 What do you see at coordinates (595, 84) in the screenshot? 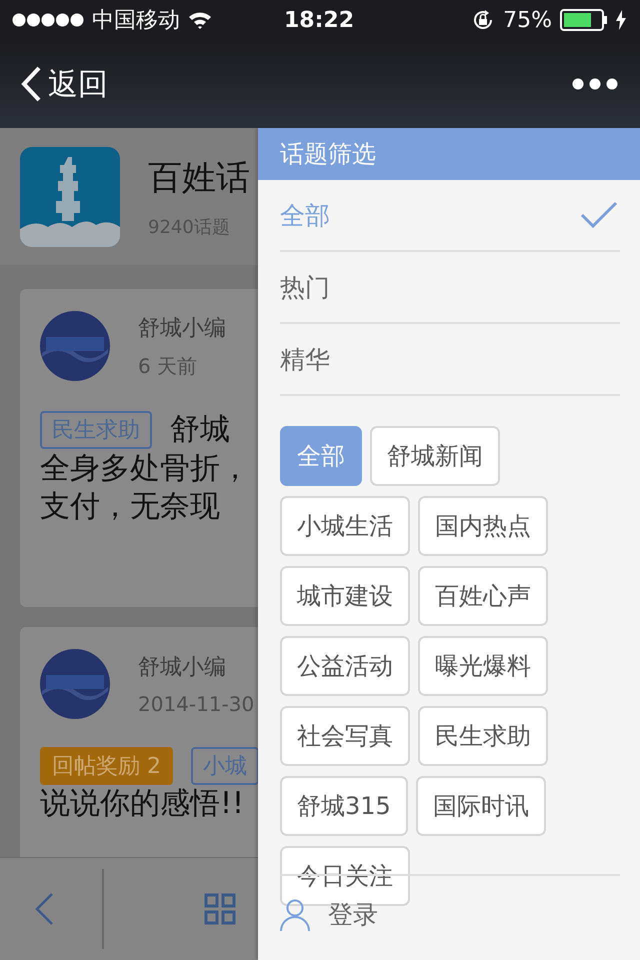
I see `more-icon` at bounding box center [595, 84].